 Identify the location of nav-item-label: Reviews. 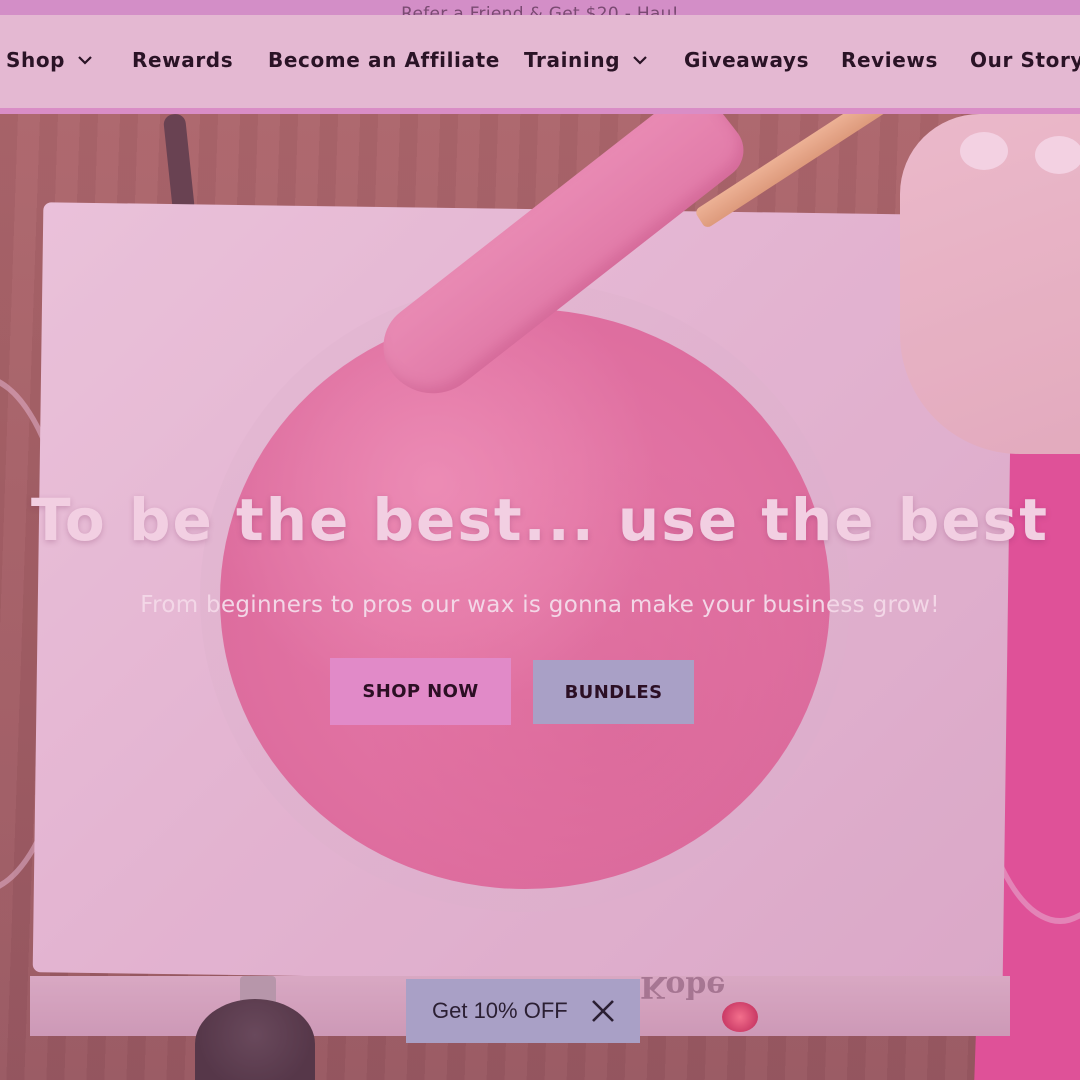
(890, 60).